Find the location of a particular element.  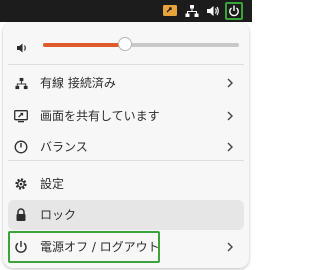

gear-icon is located at coordinates (21, 184).